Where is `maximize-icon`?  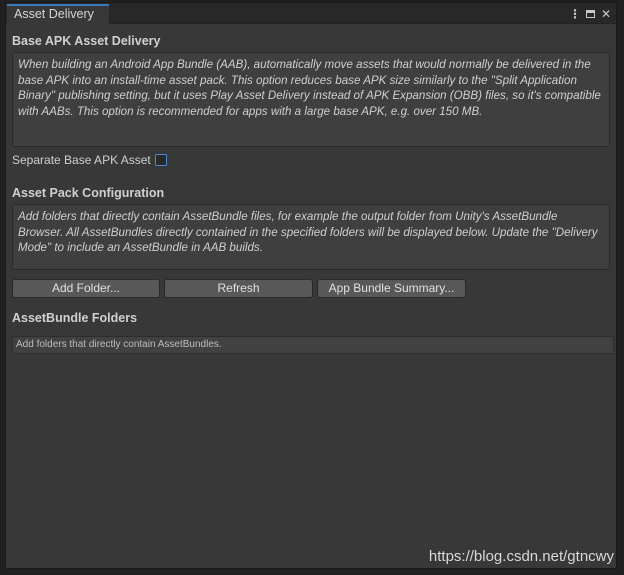 maximize-icon is located at coordinates (590, 14).